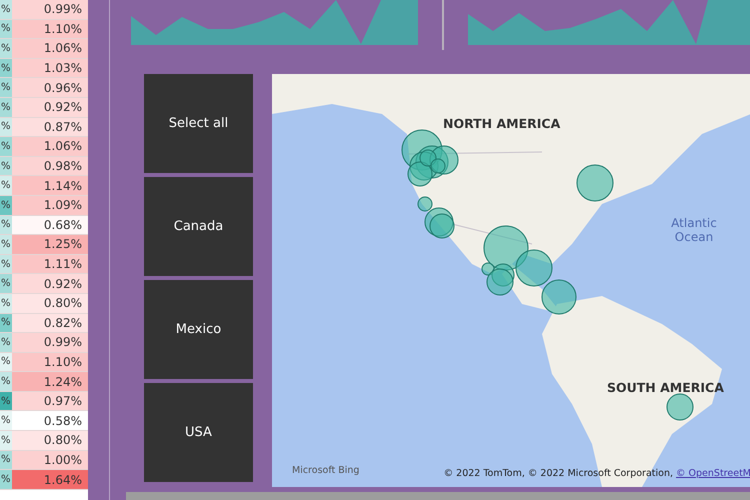 This screenshot has width=750, height=500. Describe the element at coordinates (694, 230) in the screenshot. I see `map-label: Atlantic Ocean` at that location.